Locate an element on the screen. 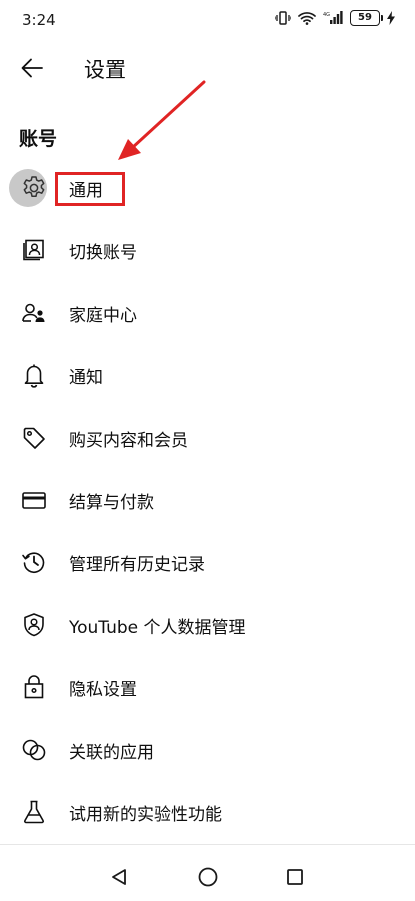 The width and height of the screenshot is (415, 901). credit-card-icon is located at coordinates (34, 500).